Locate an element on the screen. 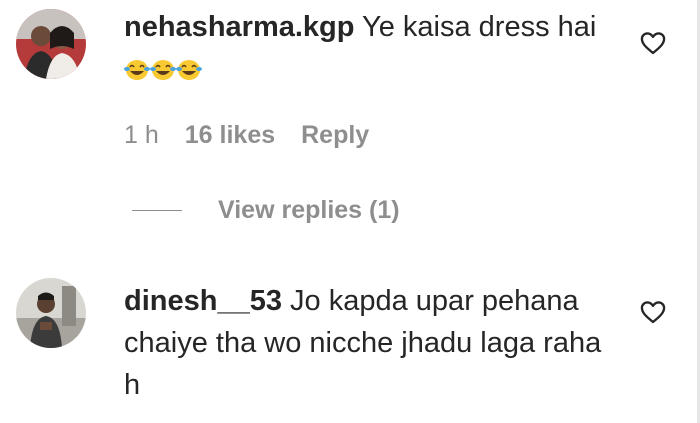 Image resolution: width=700 pixels, height=423 pixels. view-replies-label: View replies (1) is located at coordinates (309, 210).